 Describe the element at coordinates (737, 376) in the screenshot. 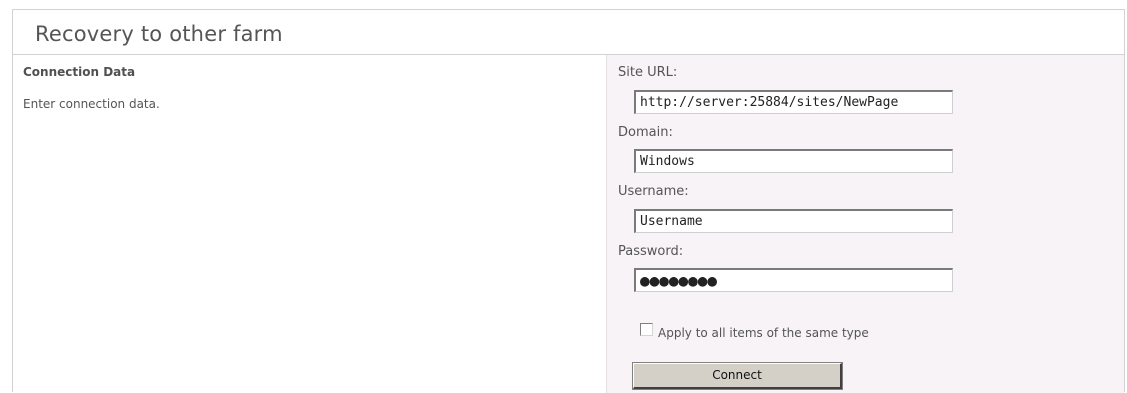

I see `connect-button: Connect` at that location.